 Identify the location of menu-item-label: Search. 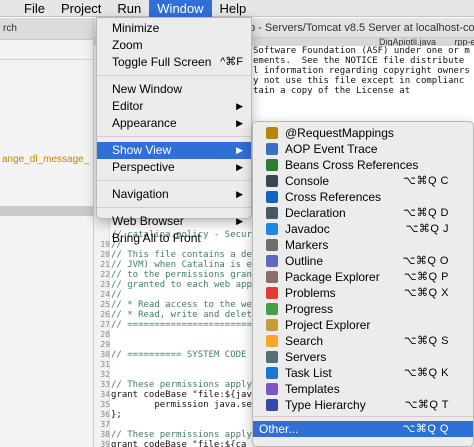
(304, 341).